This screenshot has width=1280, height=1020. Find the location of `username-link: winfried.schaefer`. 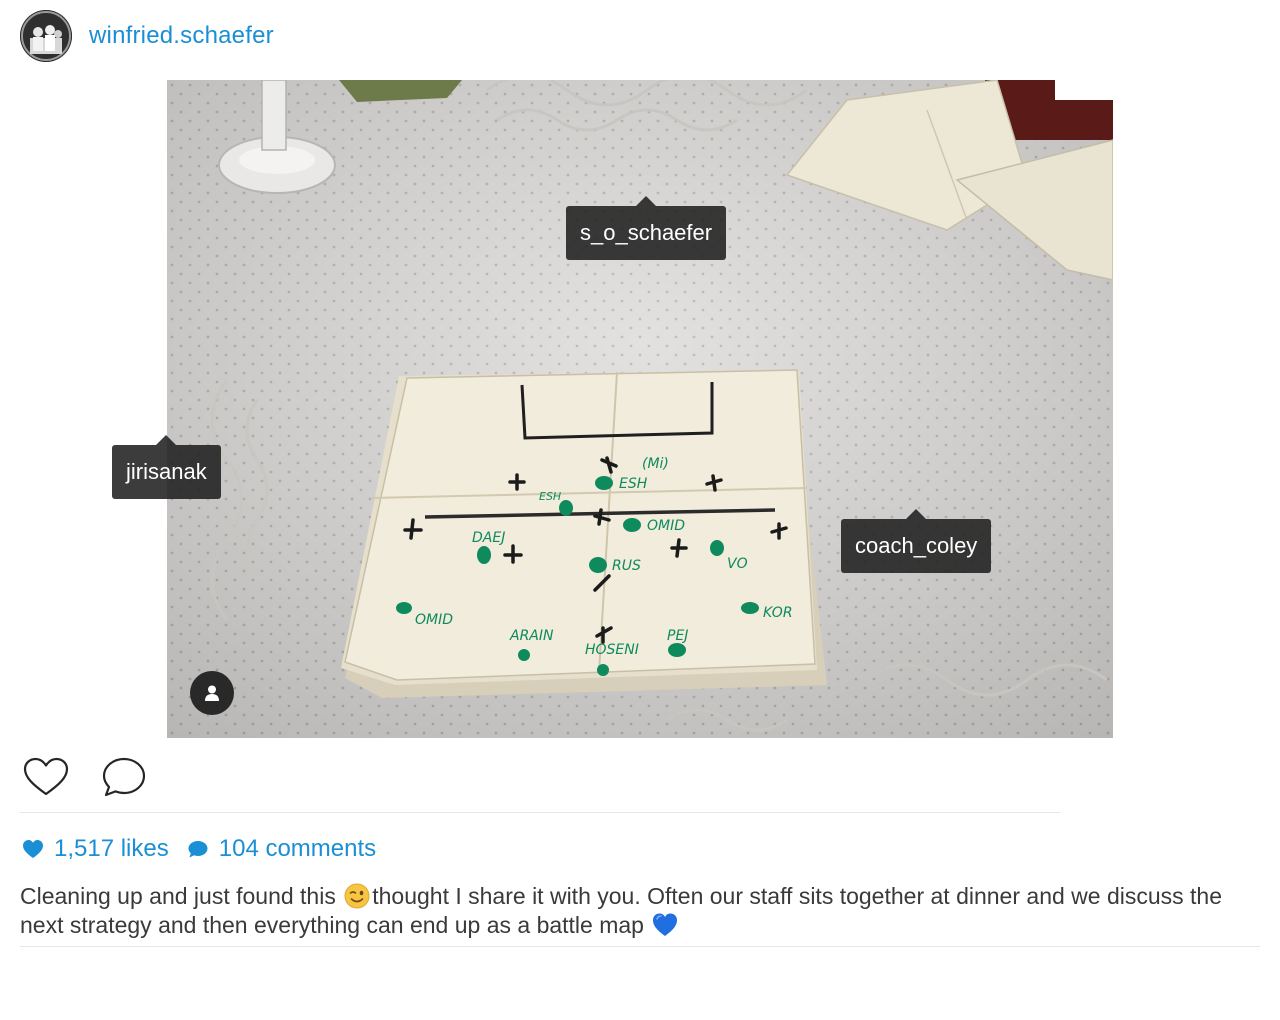

username-link: winfried.schaefer is located at coordinates (181, 36).